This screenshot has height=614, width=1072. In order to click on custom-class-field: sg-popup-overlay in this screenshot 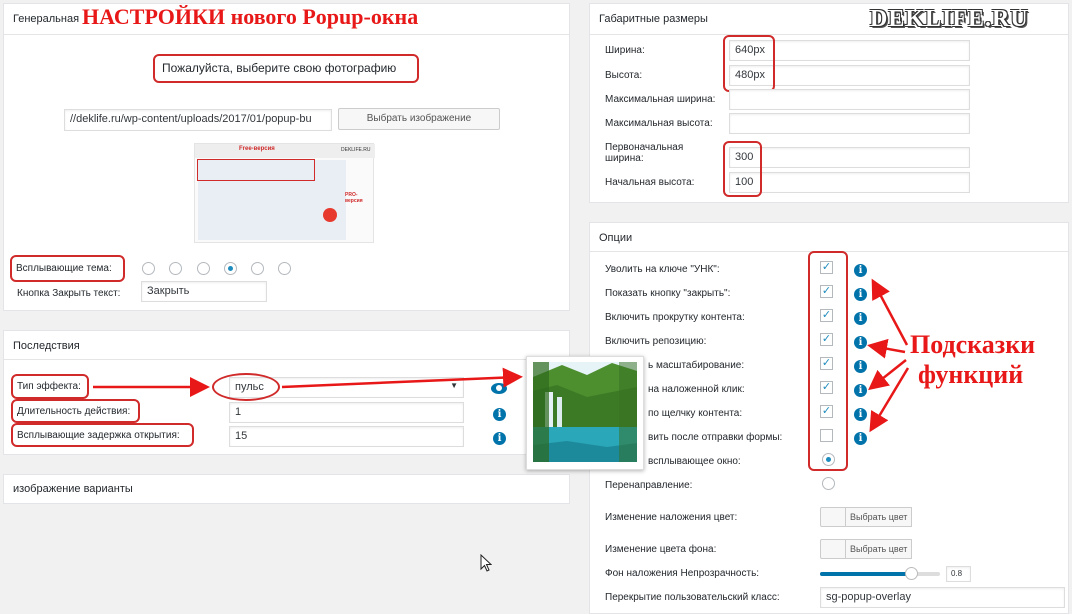, I will do `click(942, 597)`.